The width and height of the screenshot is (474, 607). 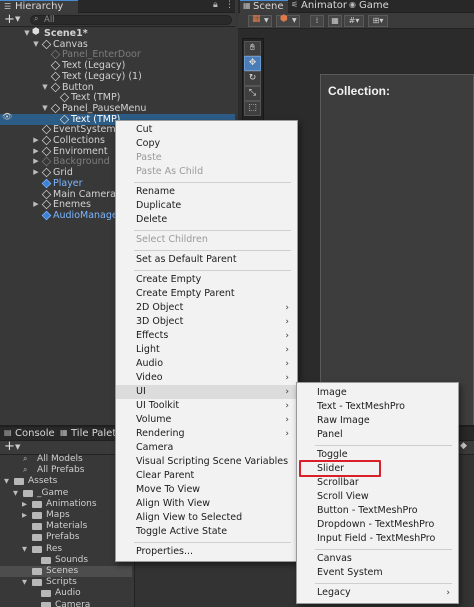 I want to click on tag-icon: ◆, so click(x=463, y=446).